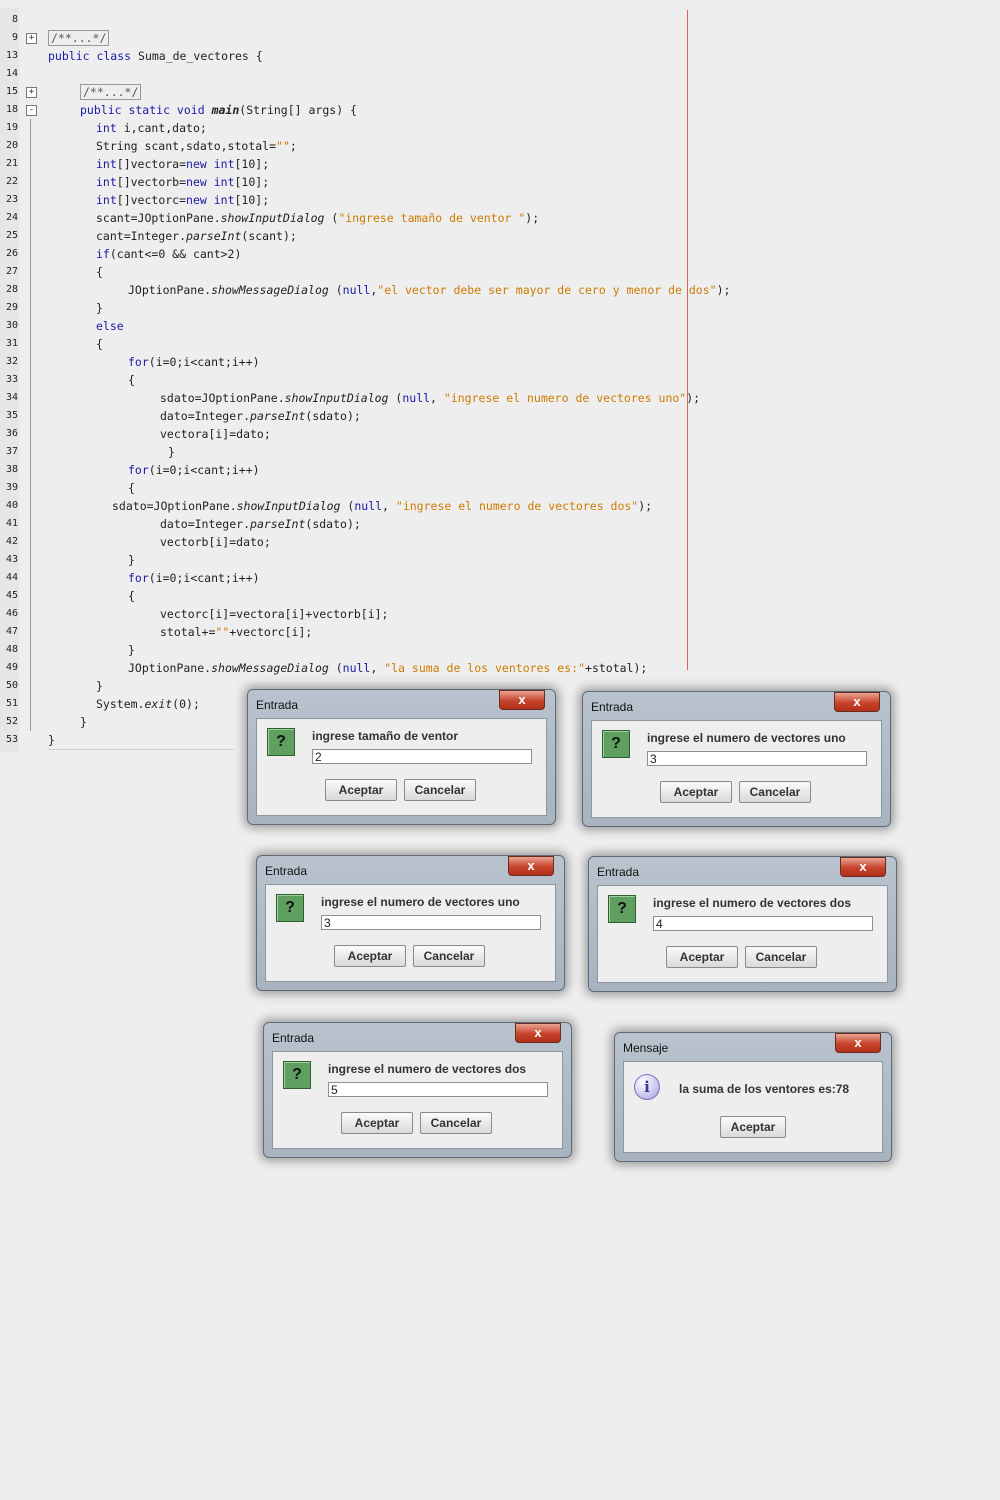 This screenshot has width=1000, height=1500. I want to click on code-token: (, so click(347, 506).